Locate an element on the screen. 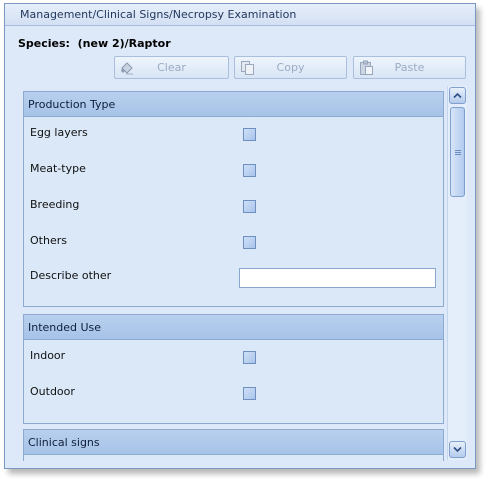  scroll-up-button is located at coordinates (457, 95).